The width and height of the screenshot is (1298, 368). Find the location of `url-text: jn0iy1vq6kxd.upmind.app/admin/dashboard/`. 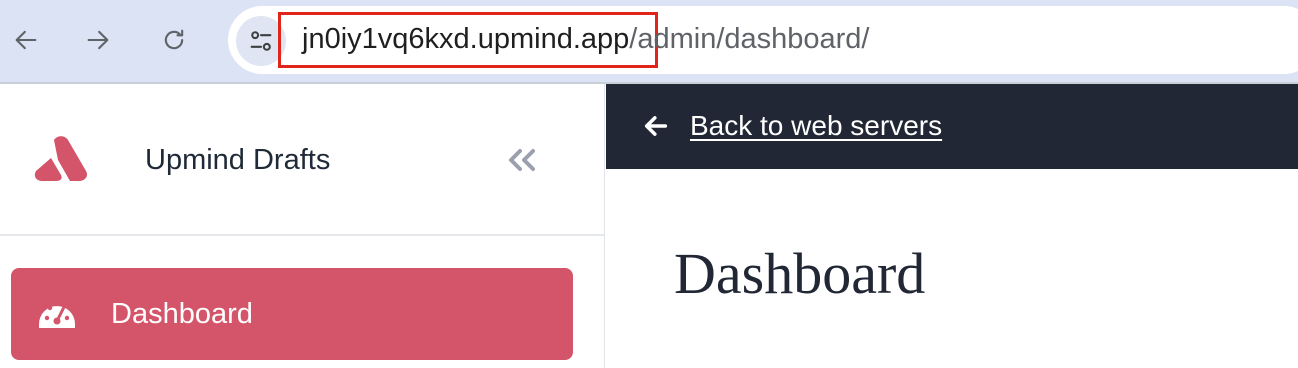

url-text: jn0iy1vq6kxd.upmind.app/admin/dashboard/ is located at coordinates (586, 39).